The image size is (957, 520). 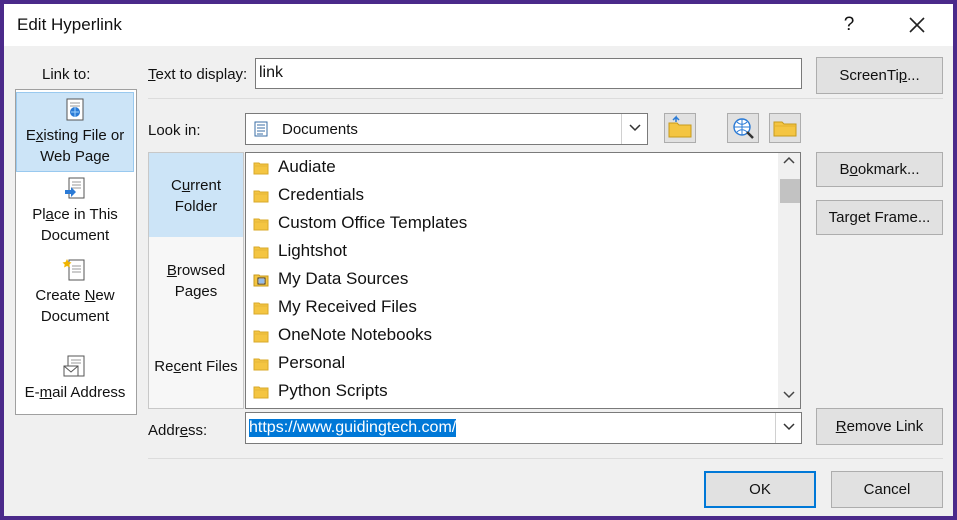 What do you see at coordinates (196, 369) in the screenshot?
I see `recent-files-tab: Recent Files` at bounding box center [196, 369].